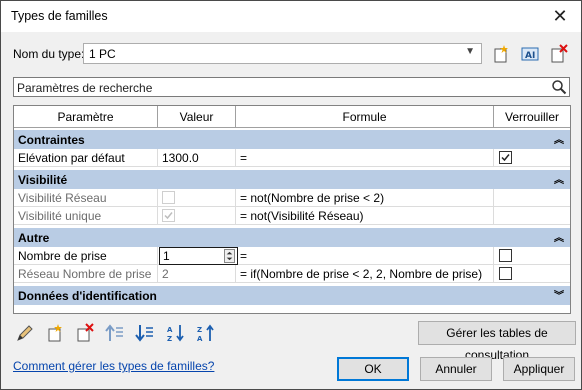 This screenshot has width=582, height=390. What do you see at coordinates (292, 179) in the screenshot?
I see `group-visibilite: Visibilité ︽` at bounding box center [292, 179].